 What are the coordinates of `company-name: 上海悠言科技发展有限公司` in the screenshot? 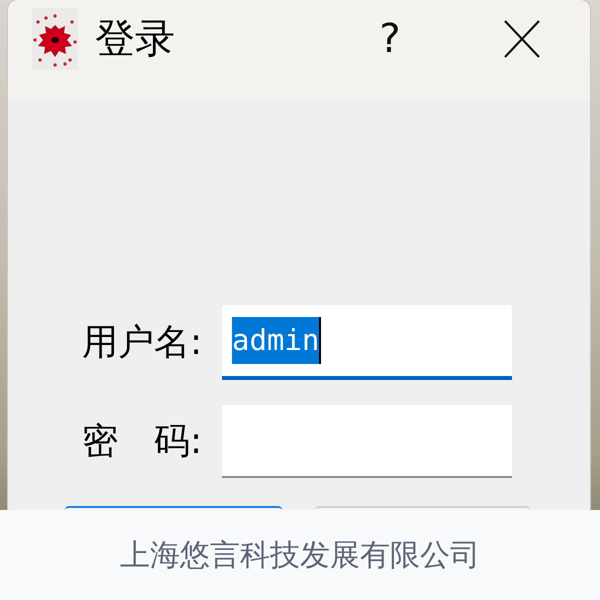 It's located at (300, 555).